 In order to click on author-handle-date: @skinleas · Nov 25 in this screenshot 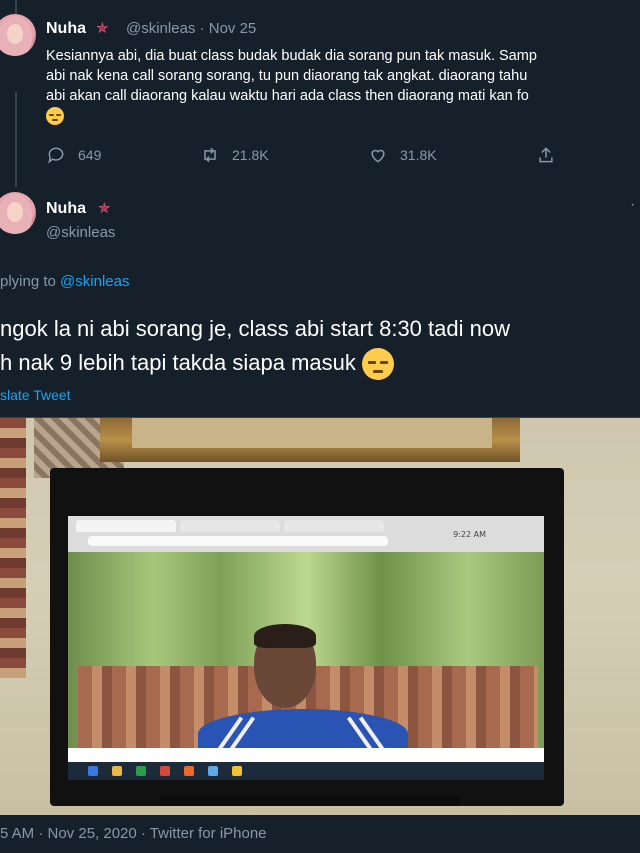, I will do `click(191, 28)`.